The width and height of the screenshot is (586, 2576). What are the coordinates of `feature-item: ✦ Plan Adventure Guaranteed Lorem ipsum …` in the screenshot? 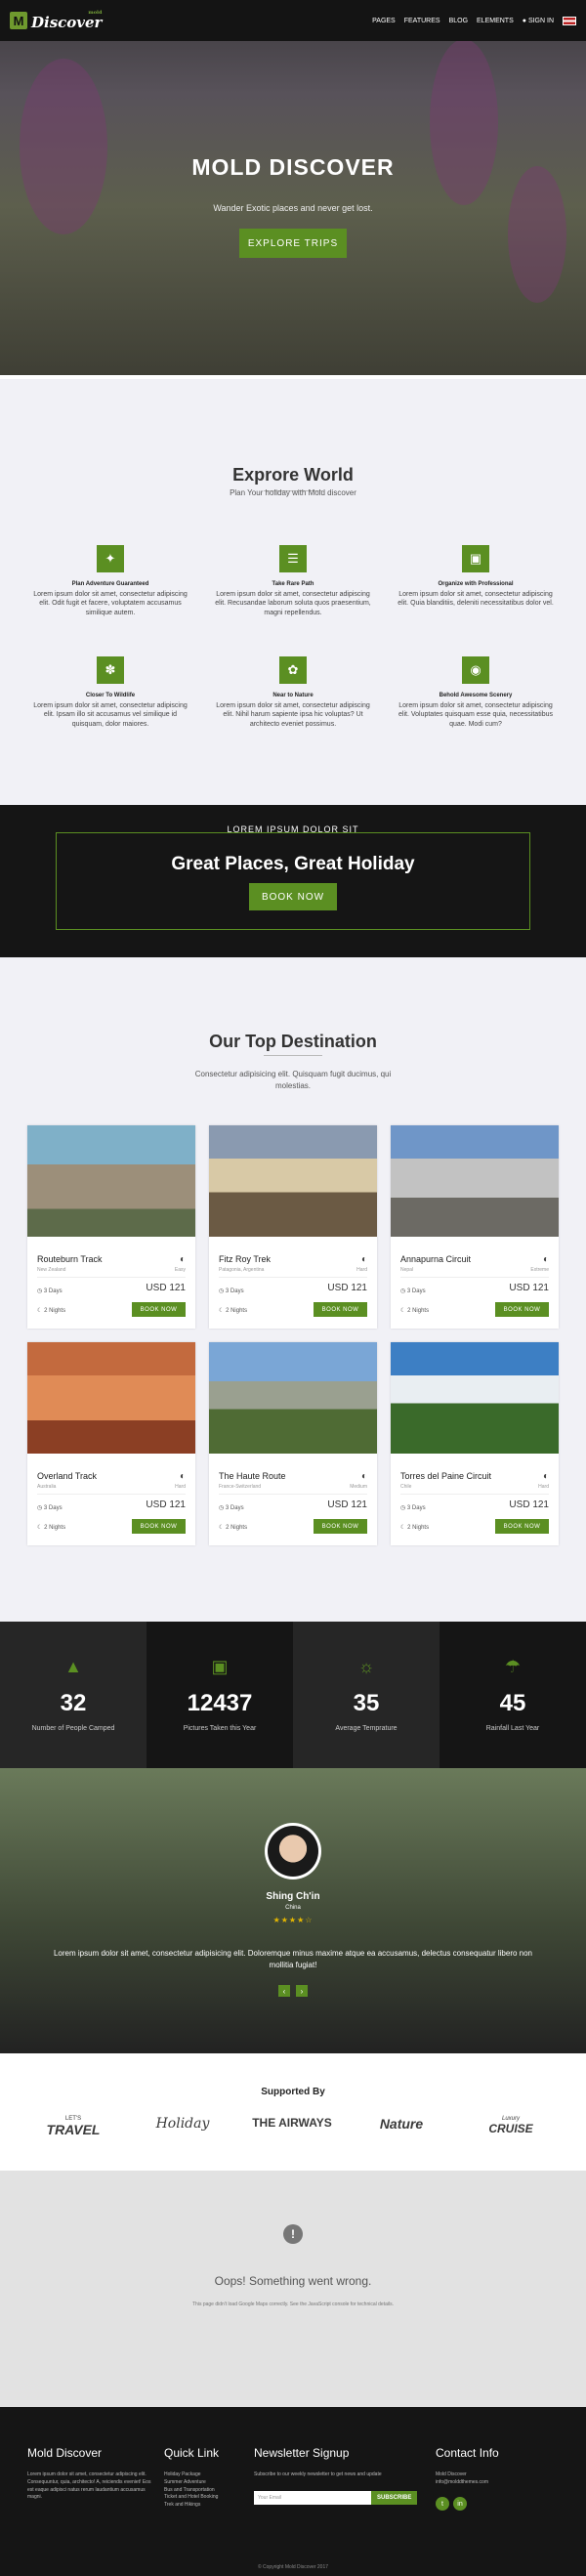 It's located at (110, 581).